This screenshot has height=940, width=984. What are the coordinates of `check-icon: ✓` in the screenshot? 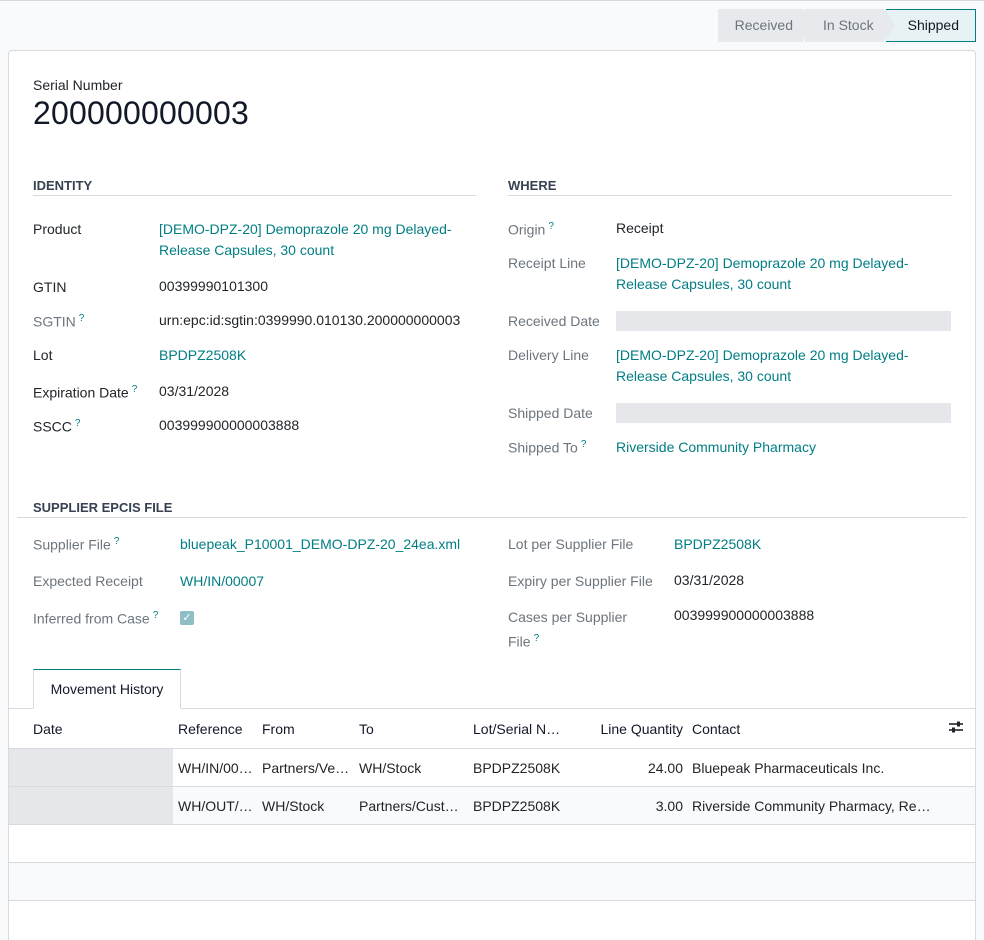 It's located at (187, 618).